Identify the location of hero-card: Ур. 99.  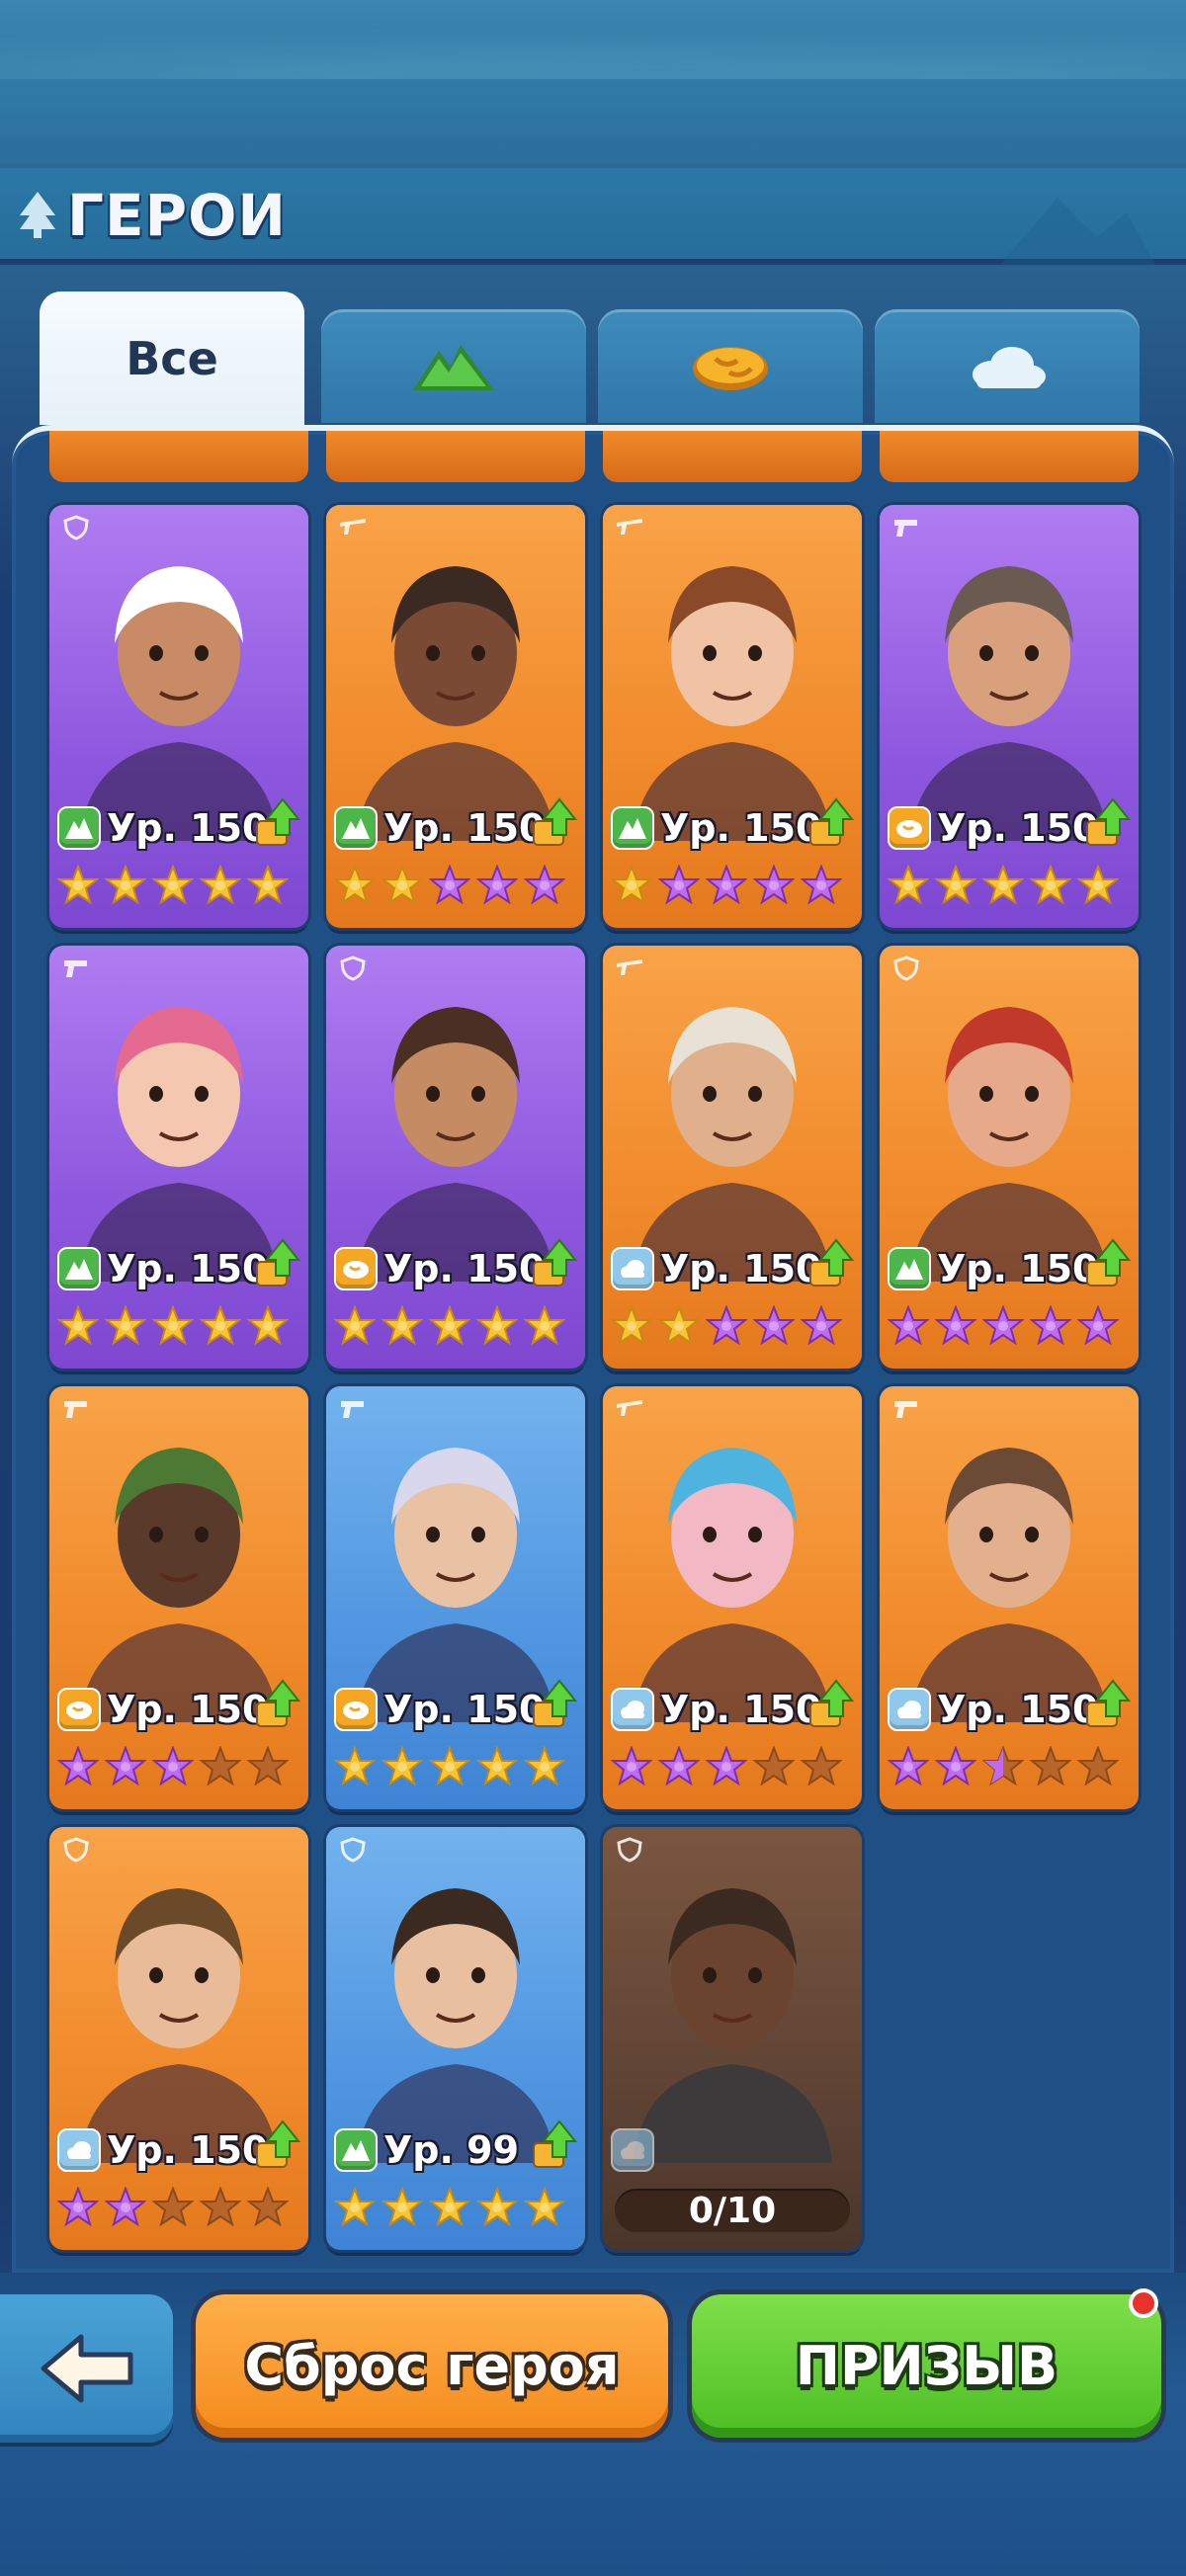
(455, 2038).